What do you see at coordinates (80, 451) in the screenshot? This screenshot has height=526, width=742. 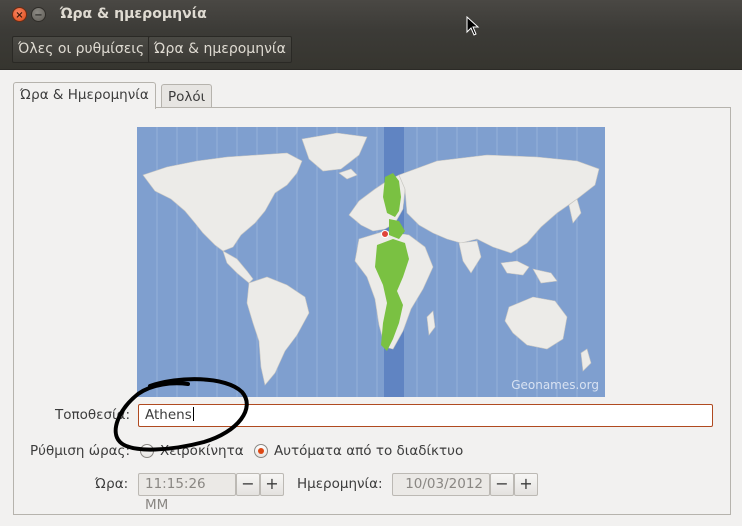 I see `time-setting-label: Ρύθμιση ώρας:` at bounding box center [80, 451].